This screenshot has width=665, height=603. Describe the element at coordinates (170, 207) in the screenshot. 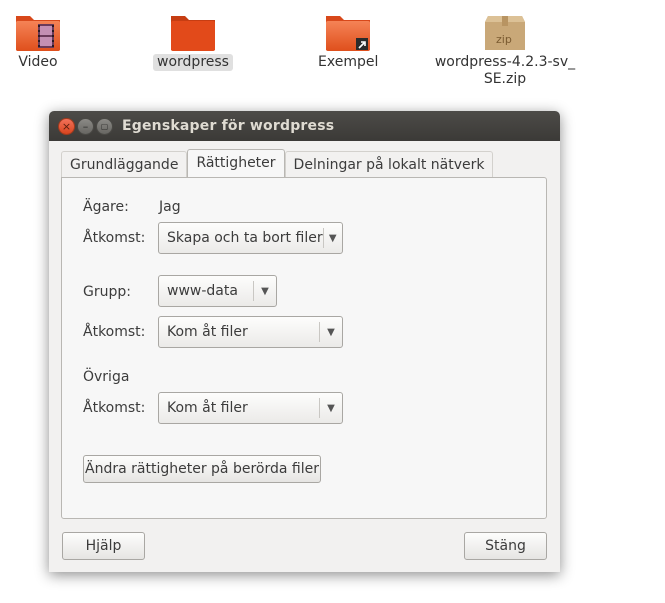

I see `owner-value: Jag` at that location.